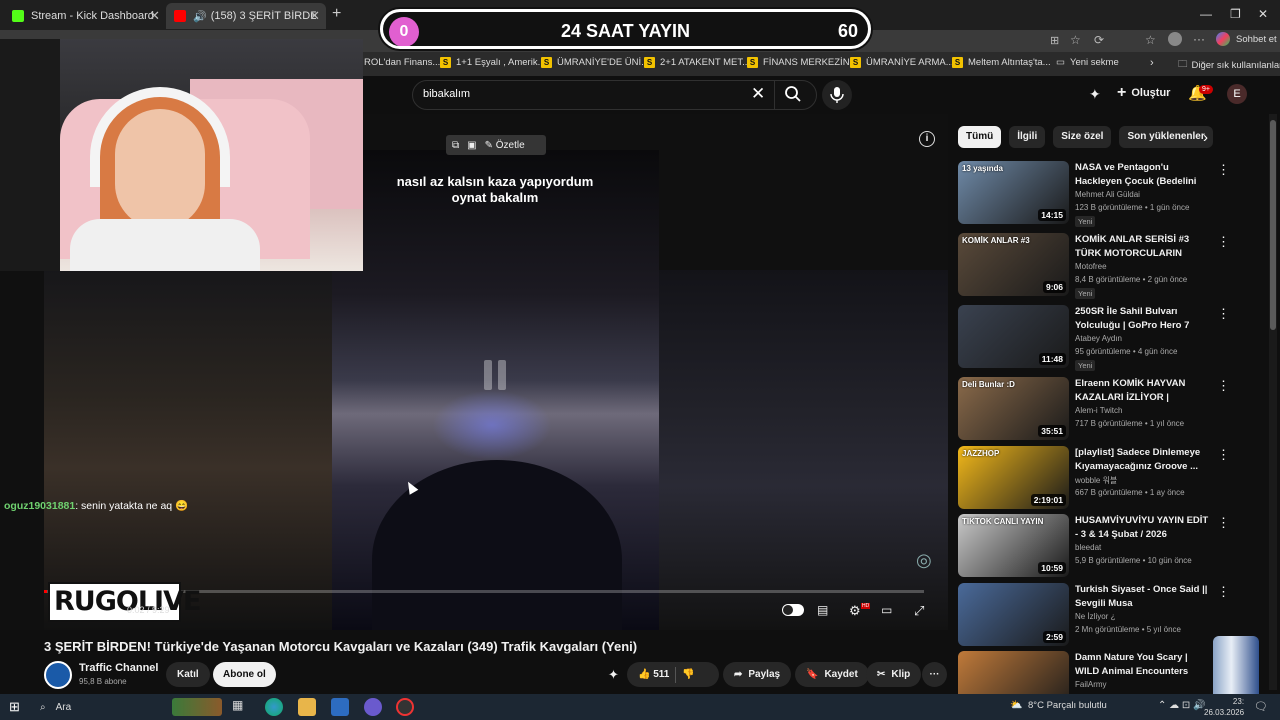  I want to click on screenshot-icon: ▣, so click(471, 145).